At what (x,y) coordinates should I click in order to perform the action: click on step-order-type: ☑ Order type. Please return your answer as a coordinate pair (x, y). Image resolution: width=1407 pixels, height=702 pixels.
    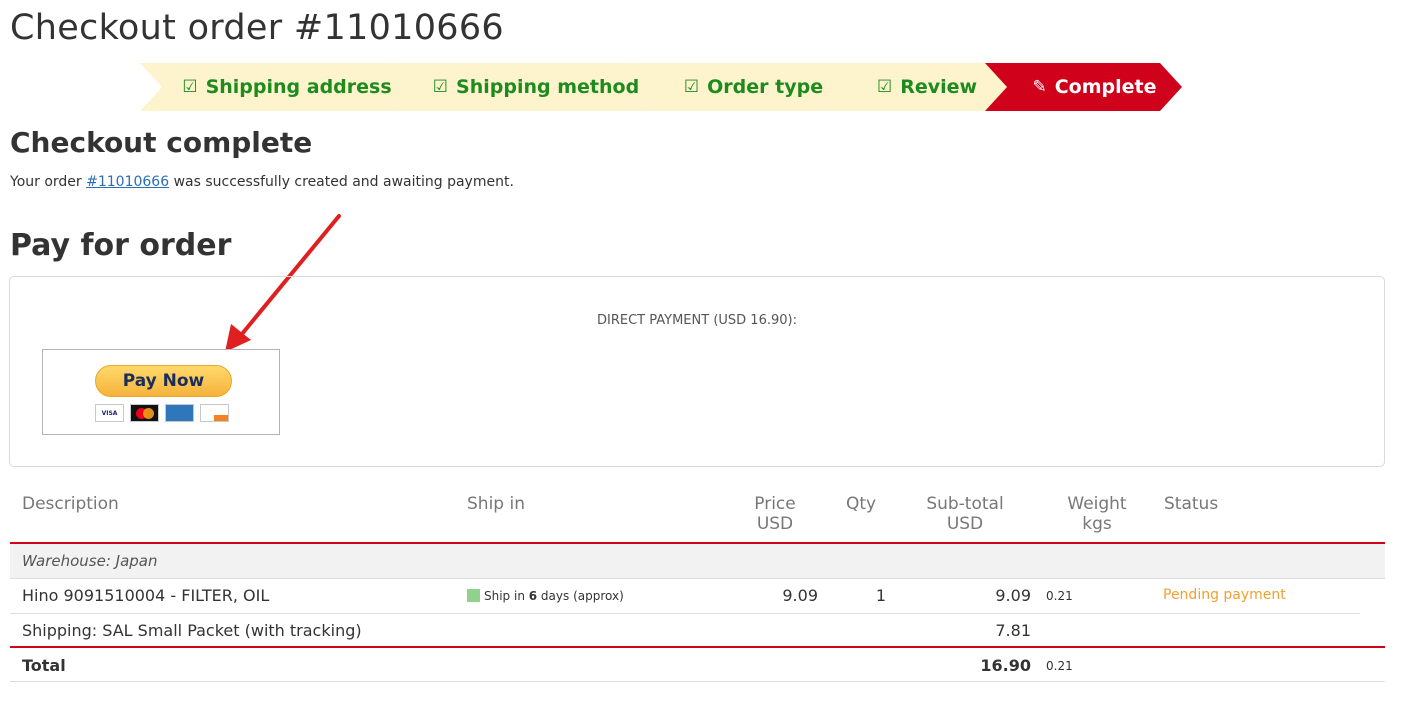
    Looking at the image, I should click on (753, 87).